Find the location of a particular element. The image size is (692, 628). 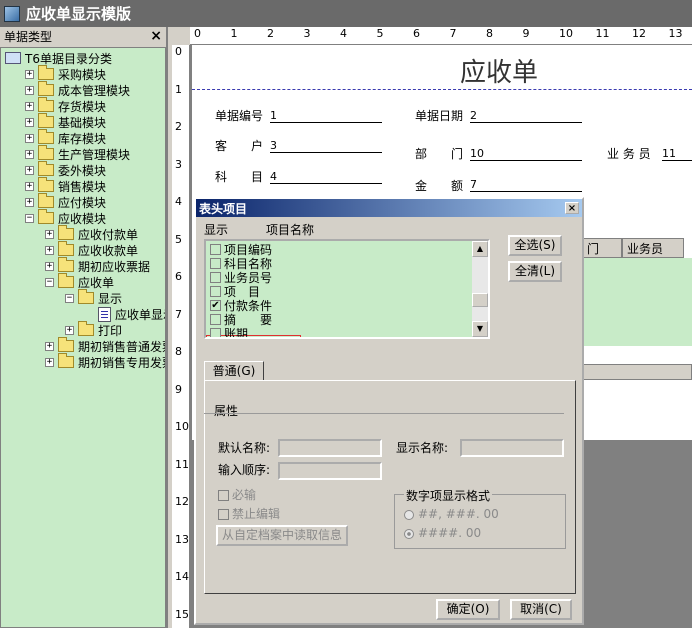

header-items-list: ▲ ▼ 项目编码 科目名称 业务员号项 目 ✔ 付款条件摘 要账期 is located at coordinates (347, 289).